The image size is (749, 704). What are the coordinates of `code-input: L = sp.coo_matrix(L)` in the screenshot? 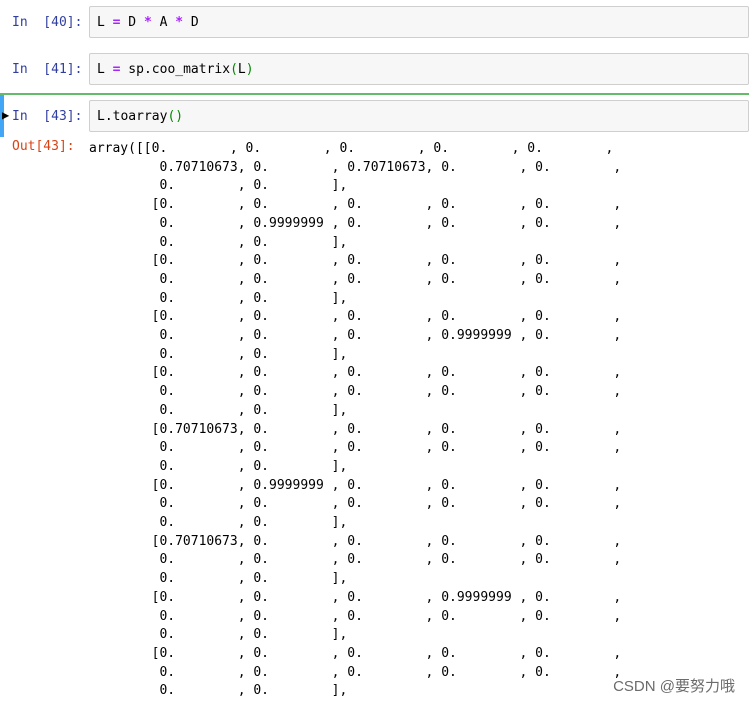 It's located at (419, 69).